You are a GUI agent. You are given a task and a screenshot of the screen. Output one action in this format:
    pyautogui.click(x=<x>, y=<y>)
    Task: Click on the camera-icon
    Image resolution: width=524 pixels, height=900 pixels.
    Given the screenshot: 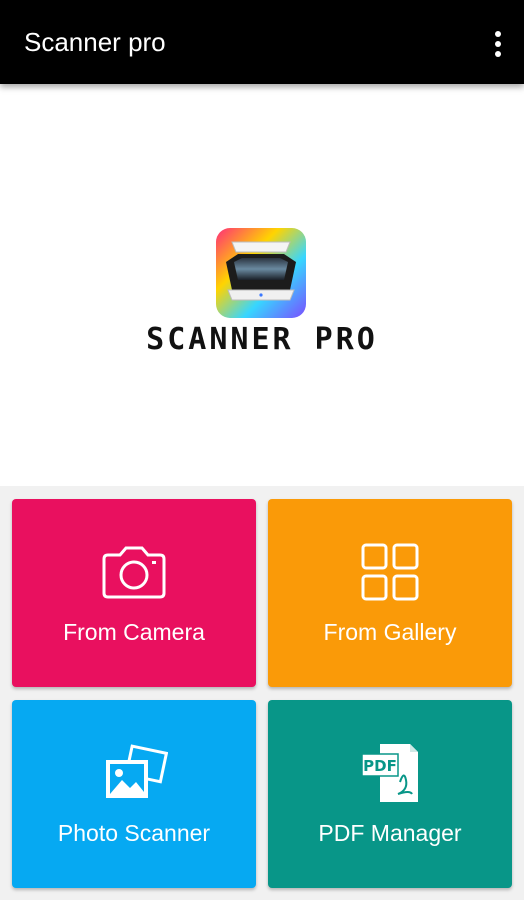 What is the action you would take?
    pyautogui.click(x=134, y=572)
    